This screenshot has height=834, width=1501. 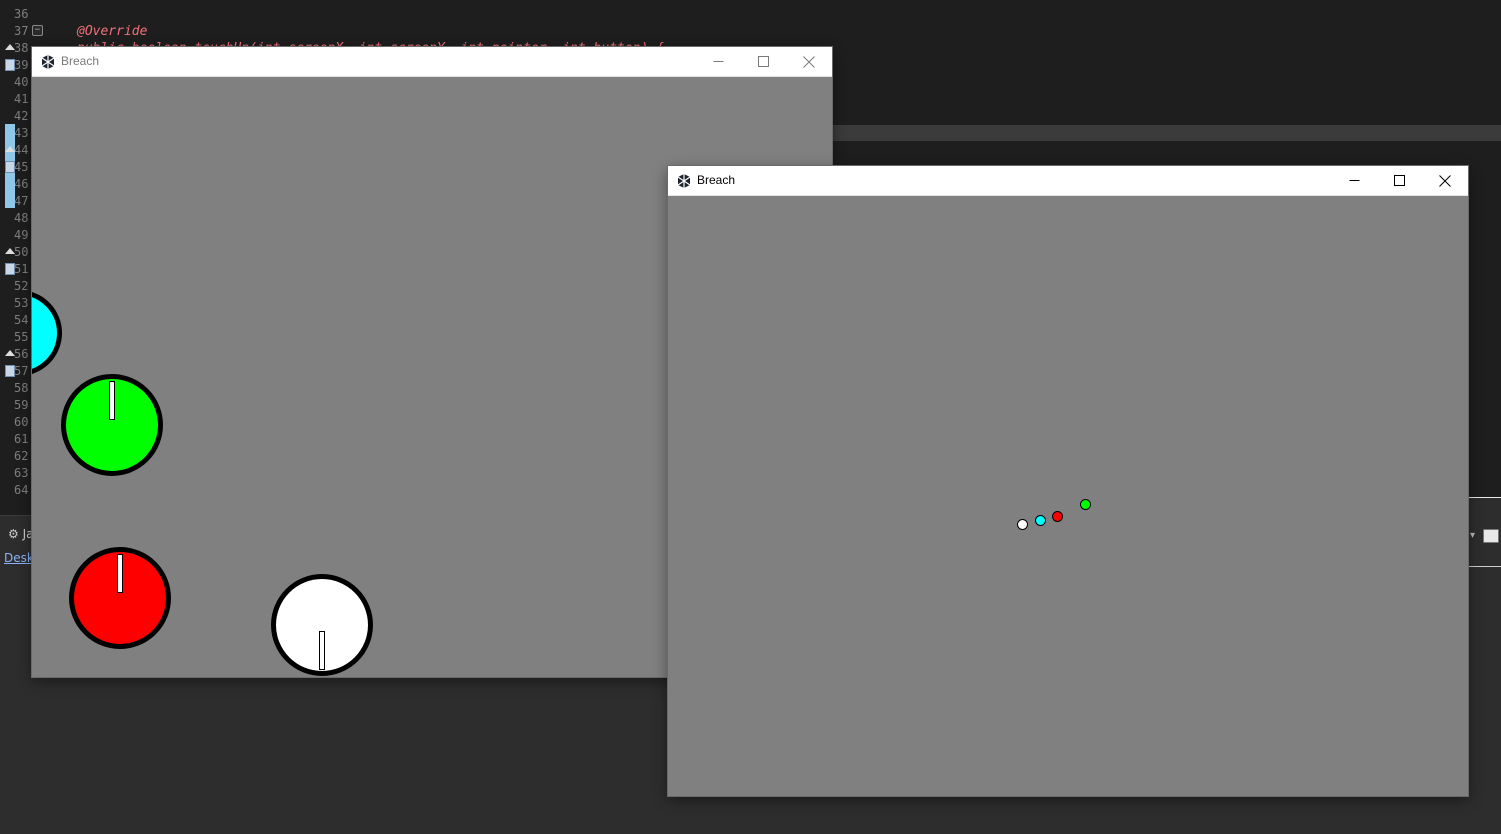 I want to click on line-number: 37, so click(x=21, y=31).